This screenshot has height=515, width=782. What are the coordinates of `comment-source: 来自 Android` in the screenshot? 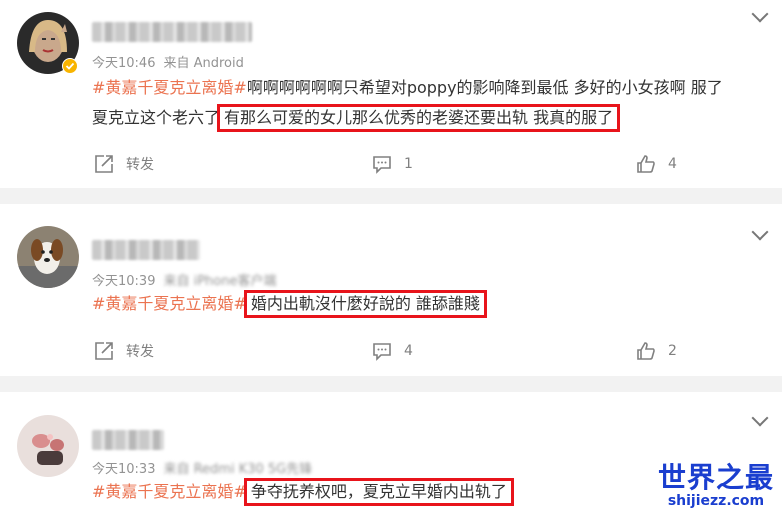 It's located at (203, 63).